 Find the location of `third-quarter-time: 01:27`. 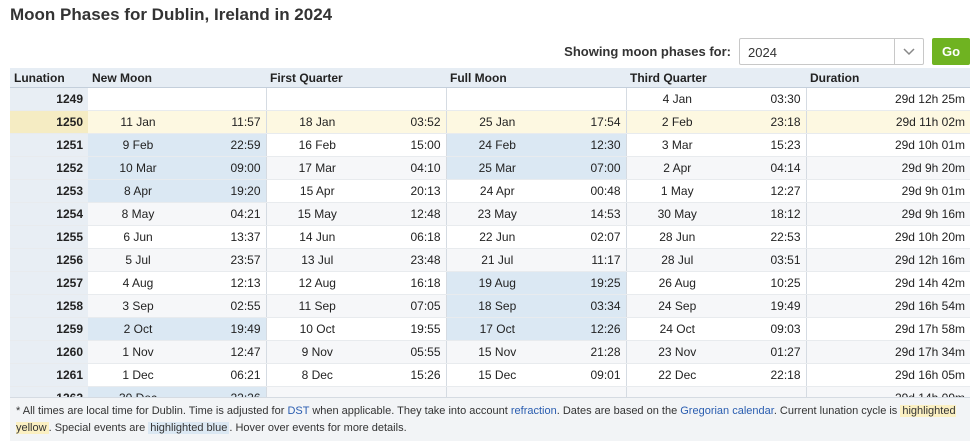

third-quarter-time: 01:27 is located at coordinates (767, 352).